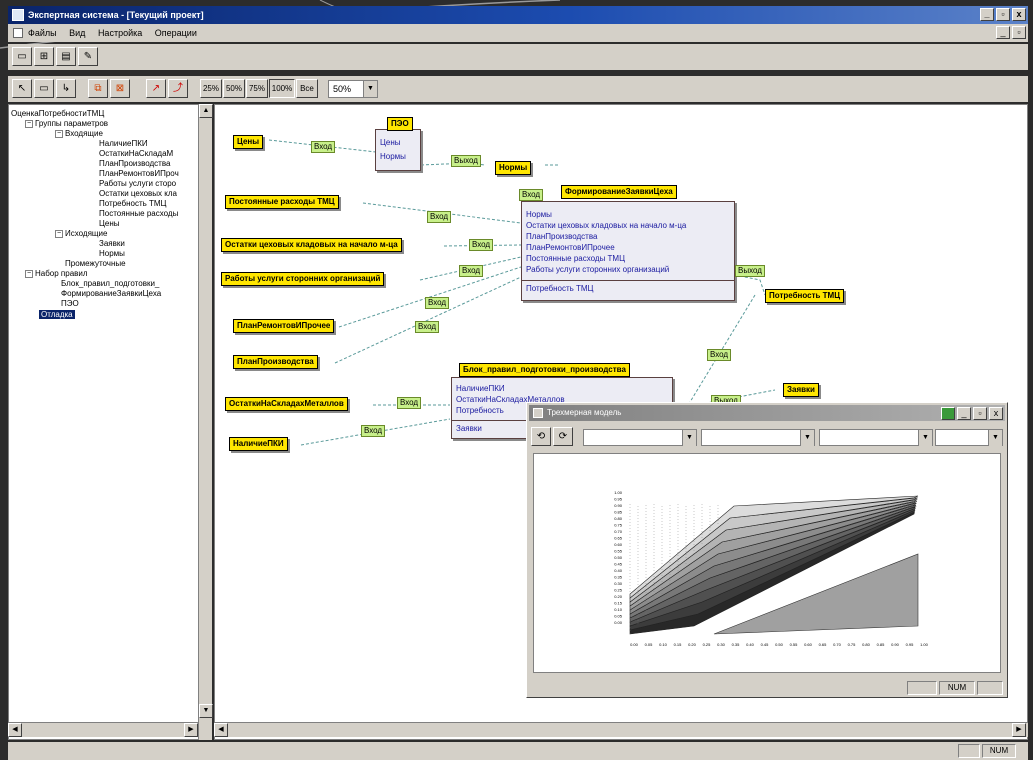  Describe the element at coordinates (206, 111) in the screenshot. I see `scroll-up-icon: ▲` at that location.